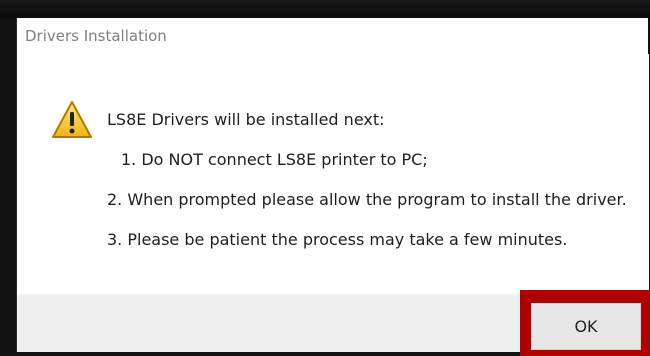  What do you see at coordinates (246, 119) in the screenshot?
I see `message-line-1: LS8E Drivers will be installed next:` at bounding box center [246, 119].